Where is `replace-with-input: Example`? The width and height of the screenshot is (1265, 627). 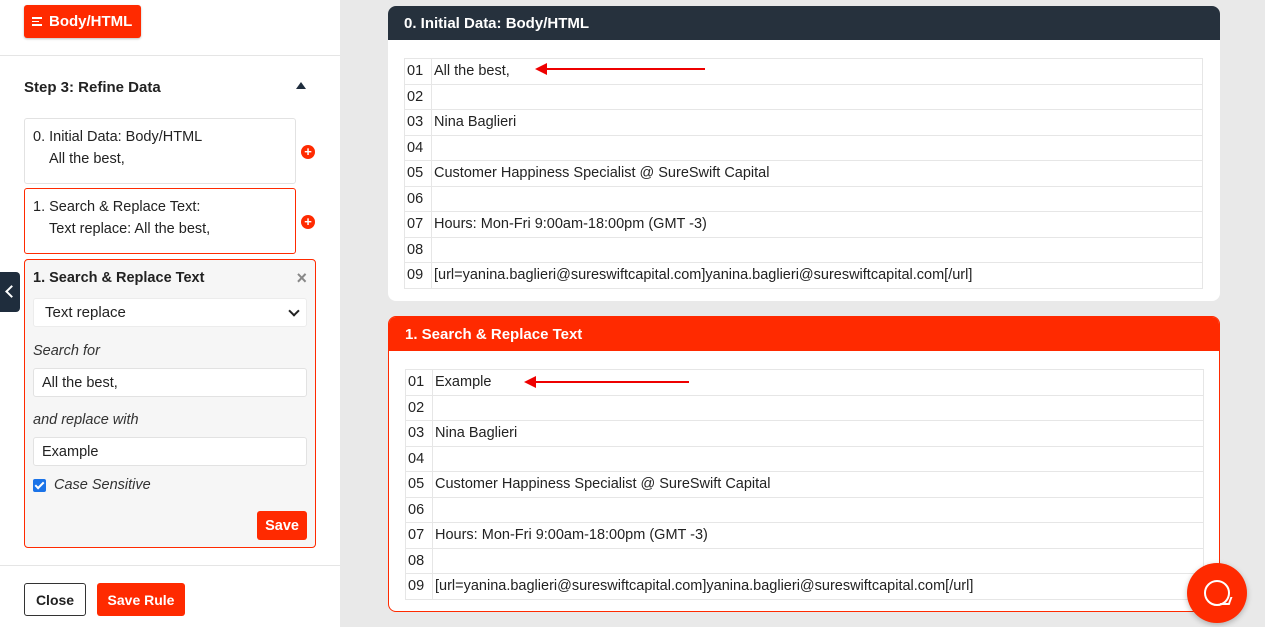 replace-with-input: Example is located at coordinates (170, 451).